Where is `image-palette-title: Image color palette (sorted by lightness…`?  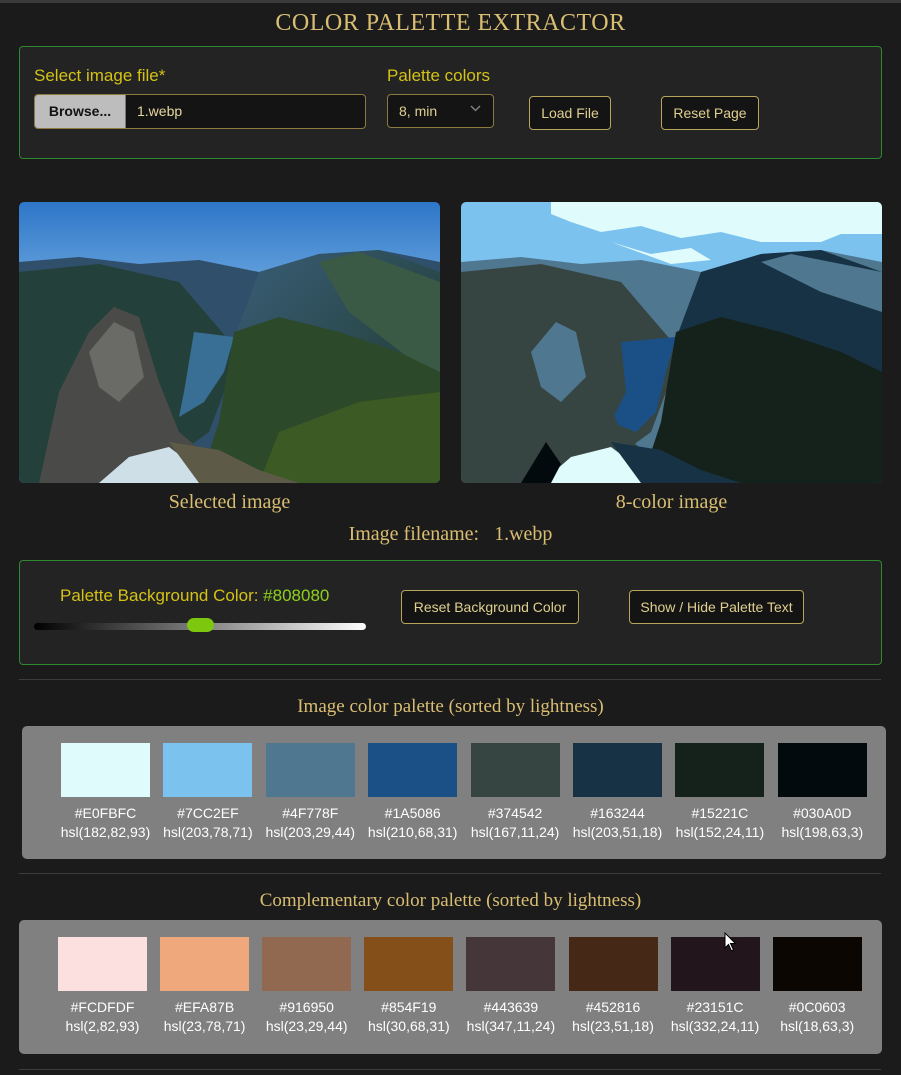
image-palette-title: Image color palette (sorted by lightness… is located at coordinates (450, 706).